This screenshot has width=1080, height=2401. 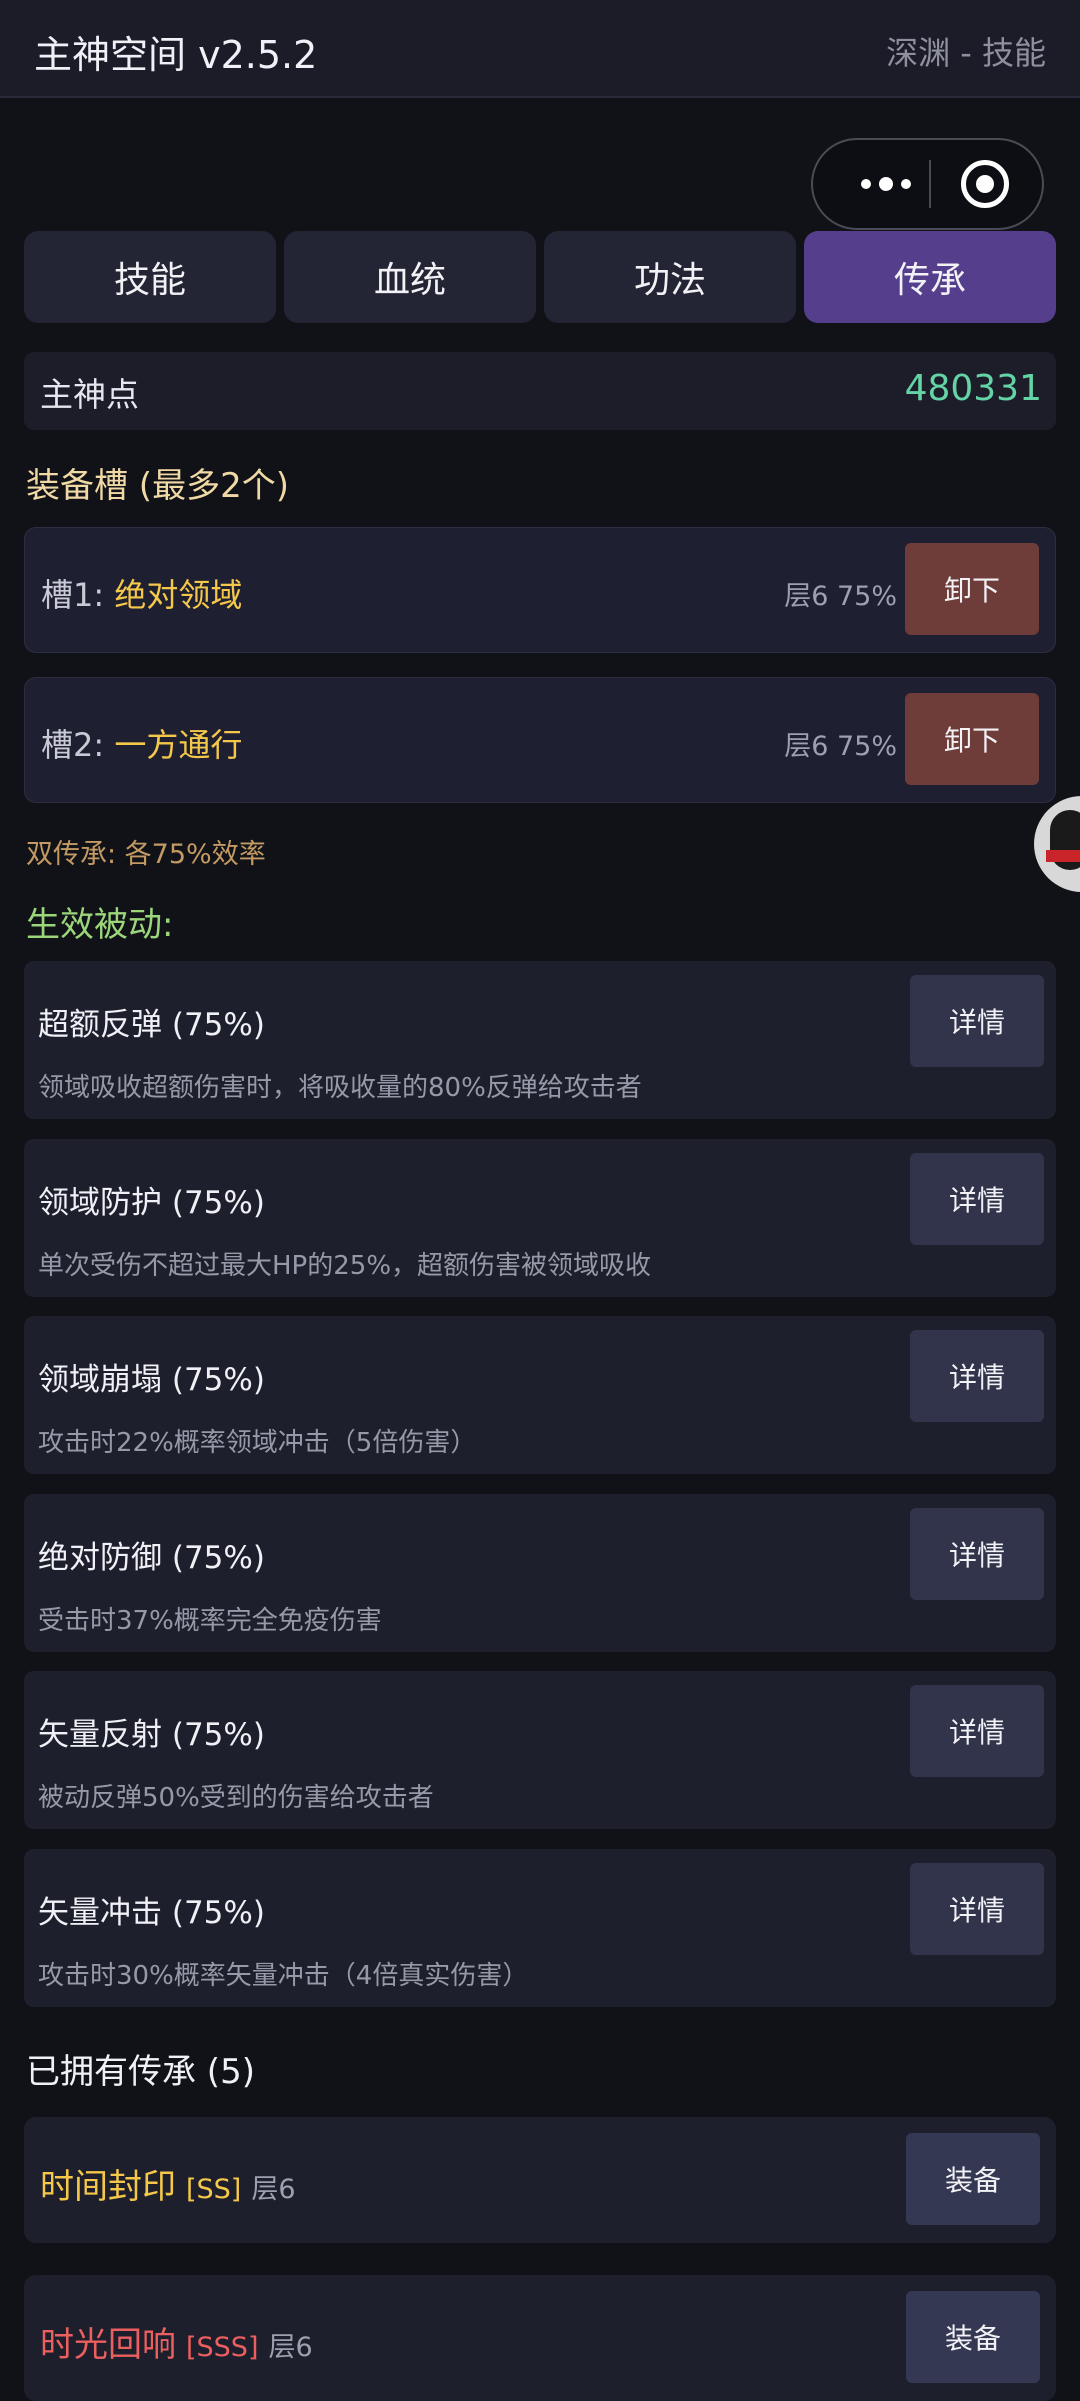 I want to click on inheritance-label: 时间封印 [SS] 层6, so click(x=168, y=2183).